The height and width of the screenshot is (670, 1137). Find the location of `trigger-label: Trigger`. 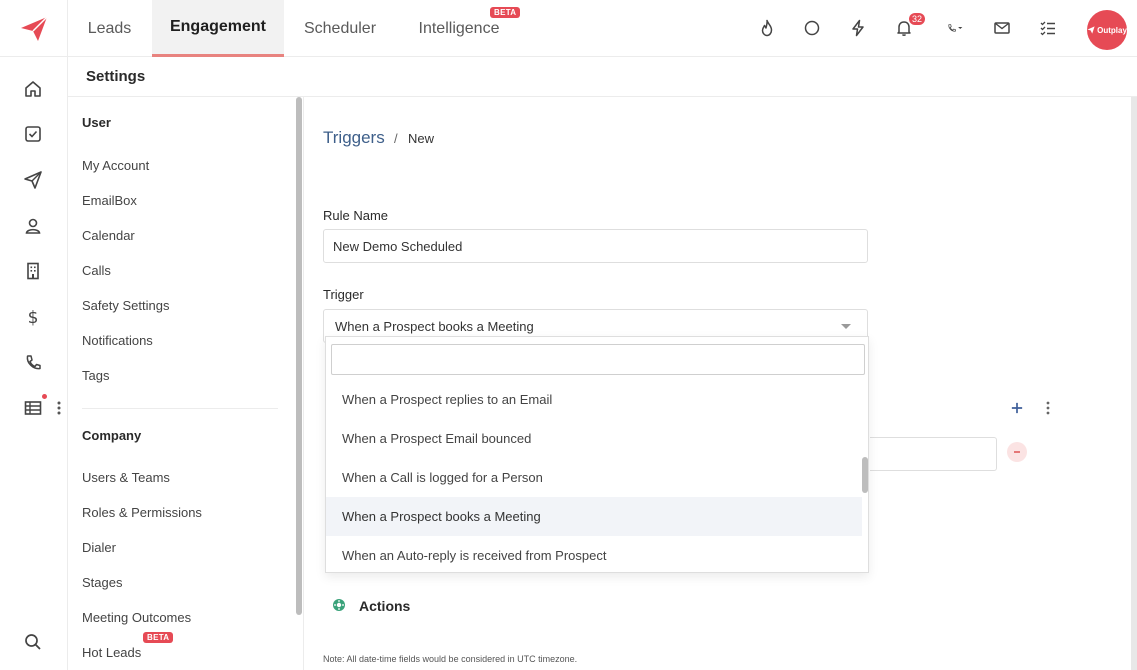

trigger-label: Trigger is located at coordinates (343, 294).